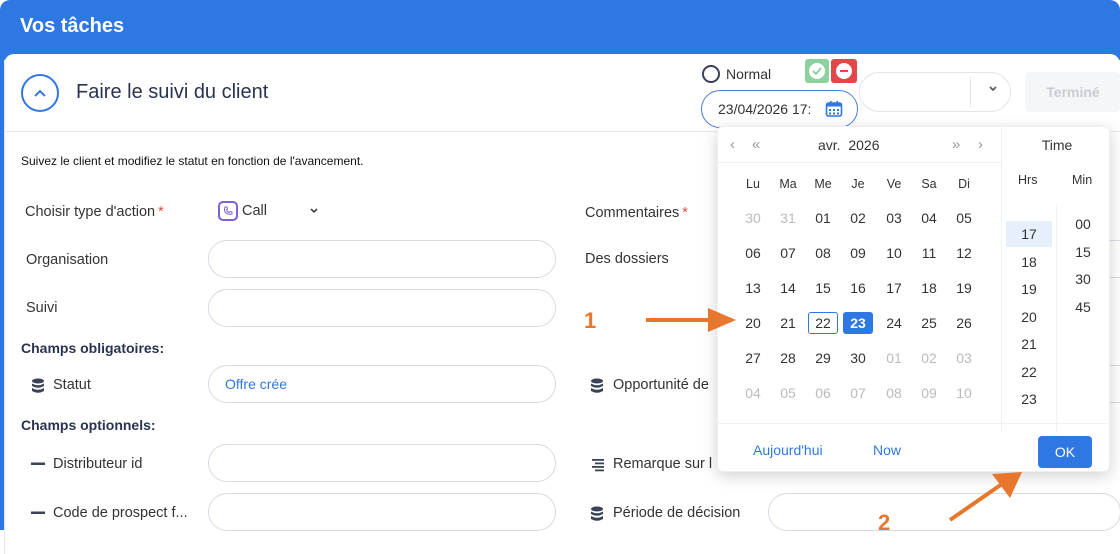 The height and width of the screenshot is (554, 1120). I want to click on next-year-button: », so click(956, 144).